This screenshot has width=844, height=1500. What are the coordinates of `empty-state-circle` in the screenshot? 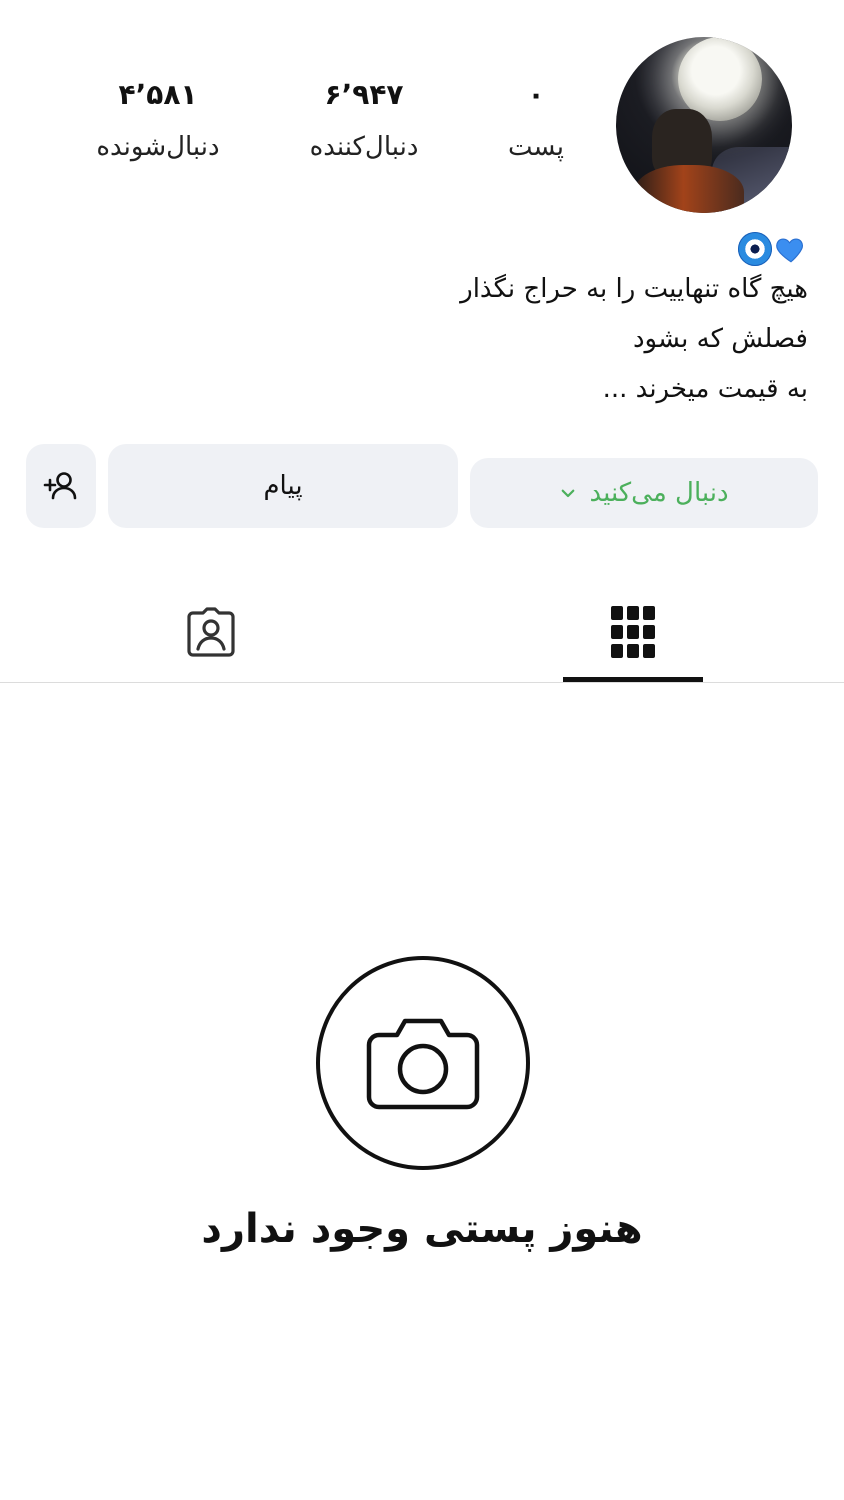 It's located at (423, 1063).